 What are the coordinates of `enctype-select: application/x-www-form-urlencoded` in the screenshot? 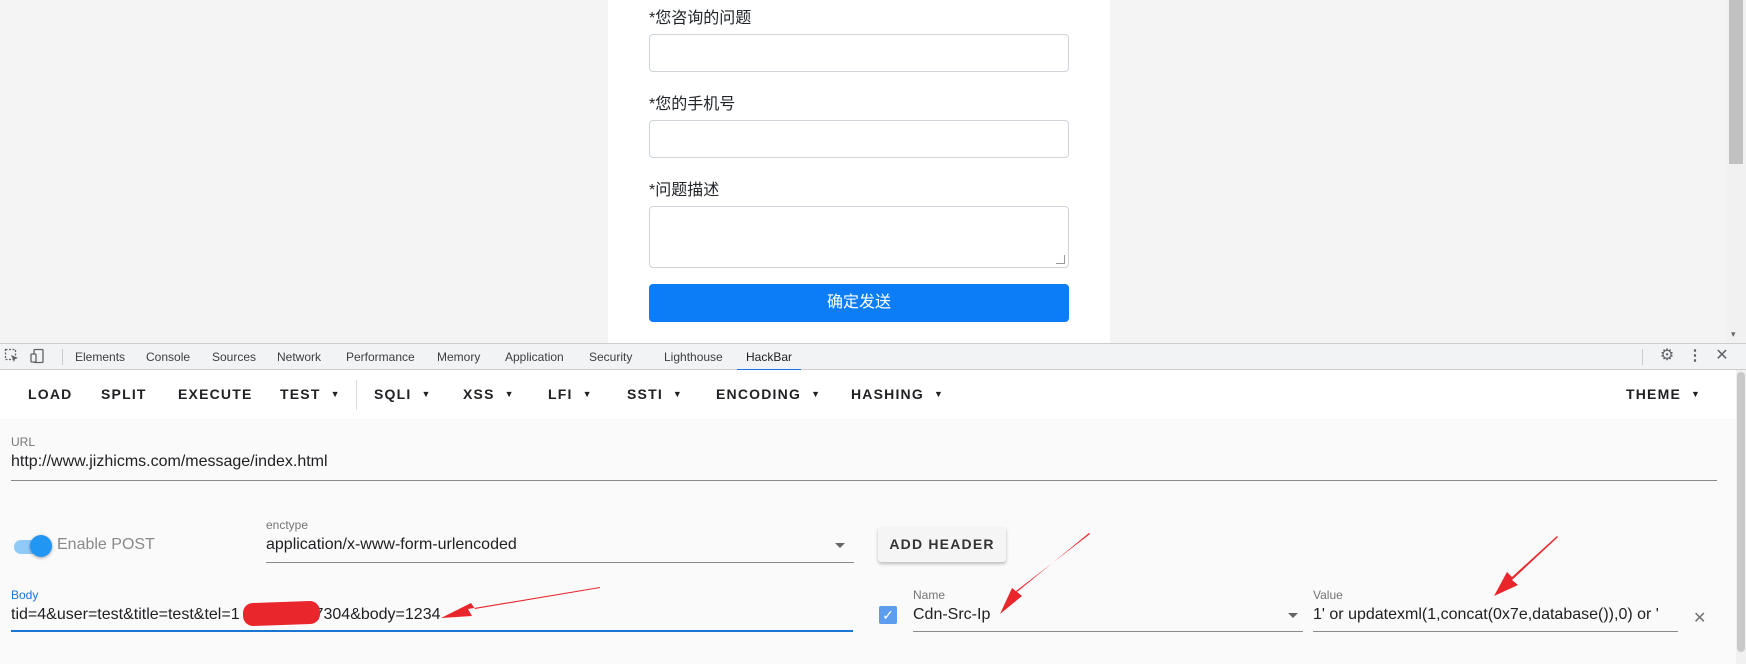 It's located at (536, 545).